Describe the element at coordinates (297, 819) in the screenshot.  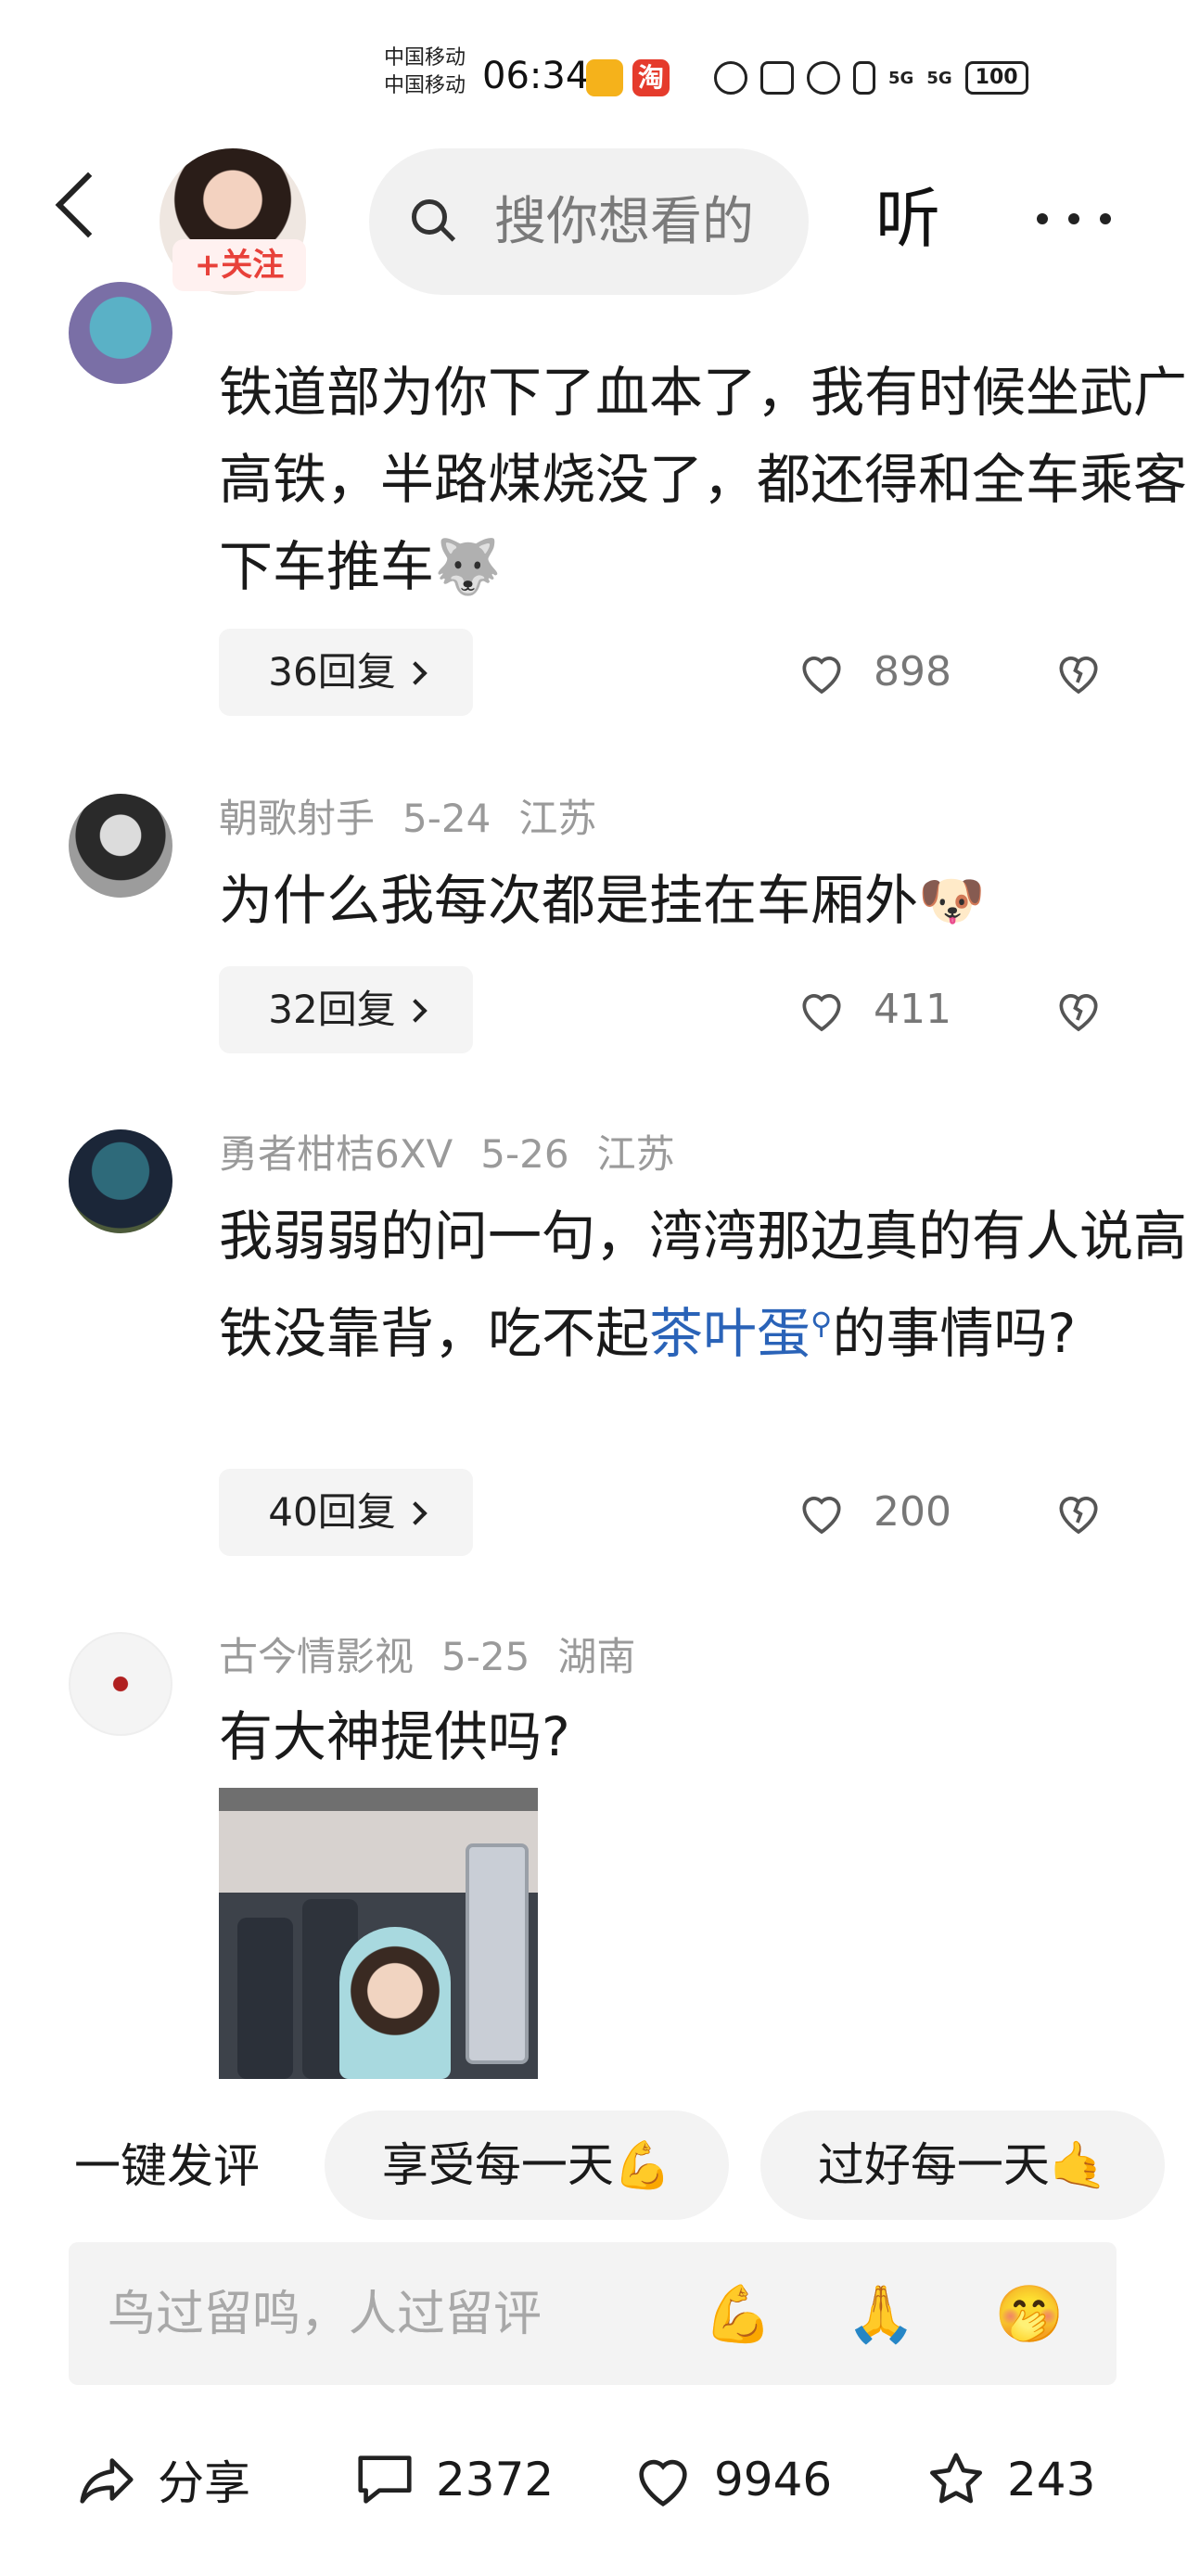
I see `comment-user: 朝歌射手` at that location.